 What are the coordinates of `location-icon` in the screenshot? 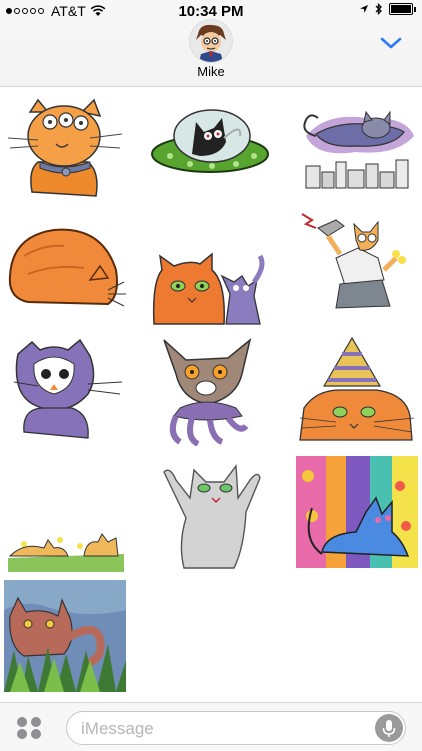 It's located at (364, 9).